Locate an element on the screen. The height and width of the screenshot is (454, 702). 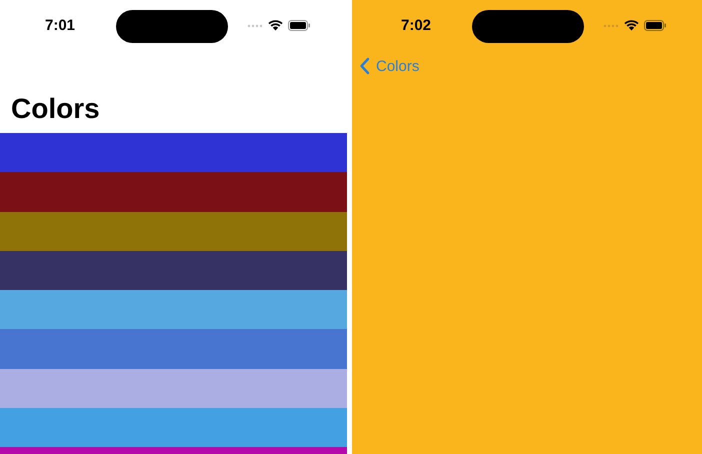
back-button: Colors is located at coordinates (389, 66).